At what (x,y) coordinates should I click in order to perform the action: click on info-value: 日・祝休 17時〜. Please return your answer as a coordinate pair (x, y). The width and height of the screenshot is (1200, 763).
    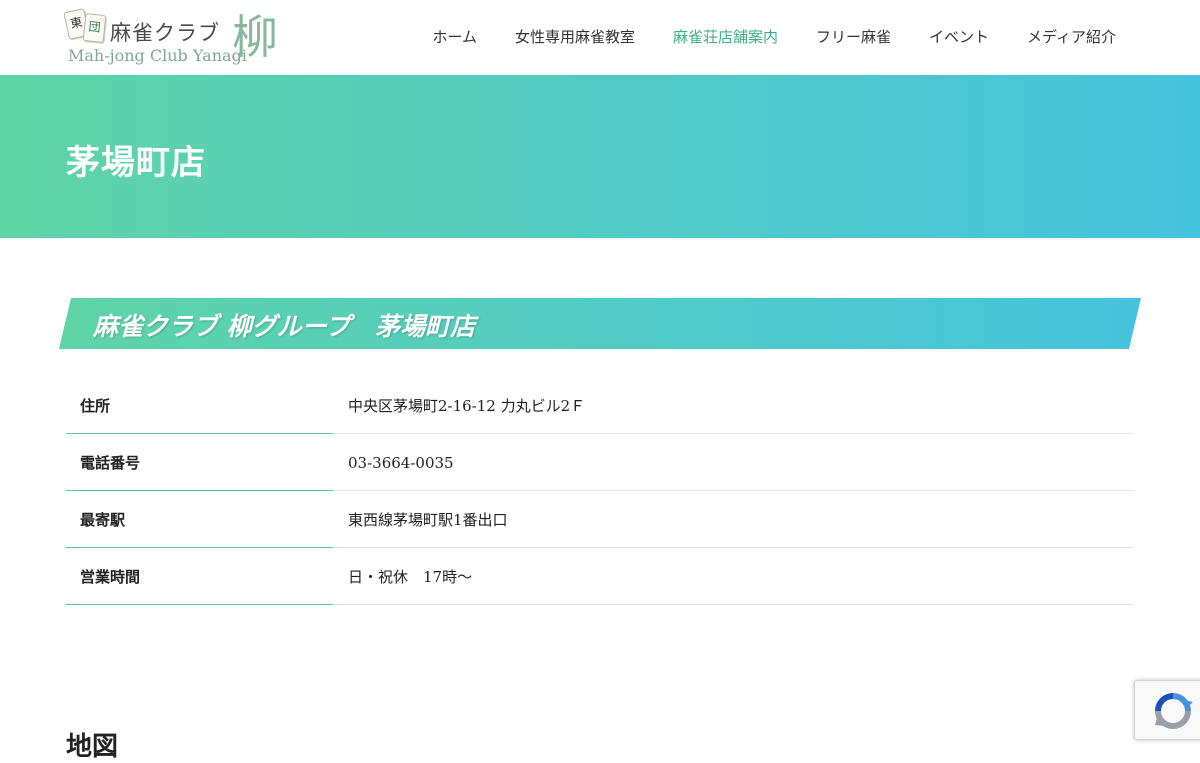
    Looking at the image, I should click on (733, 577).